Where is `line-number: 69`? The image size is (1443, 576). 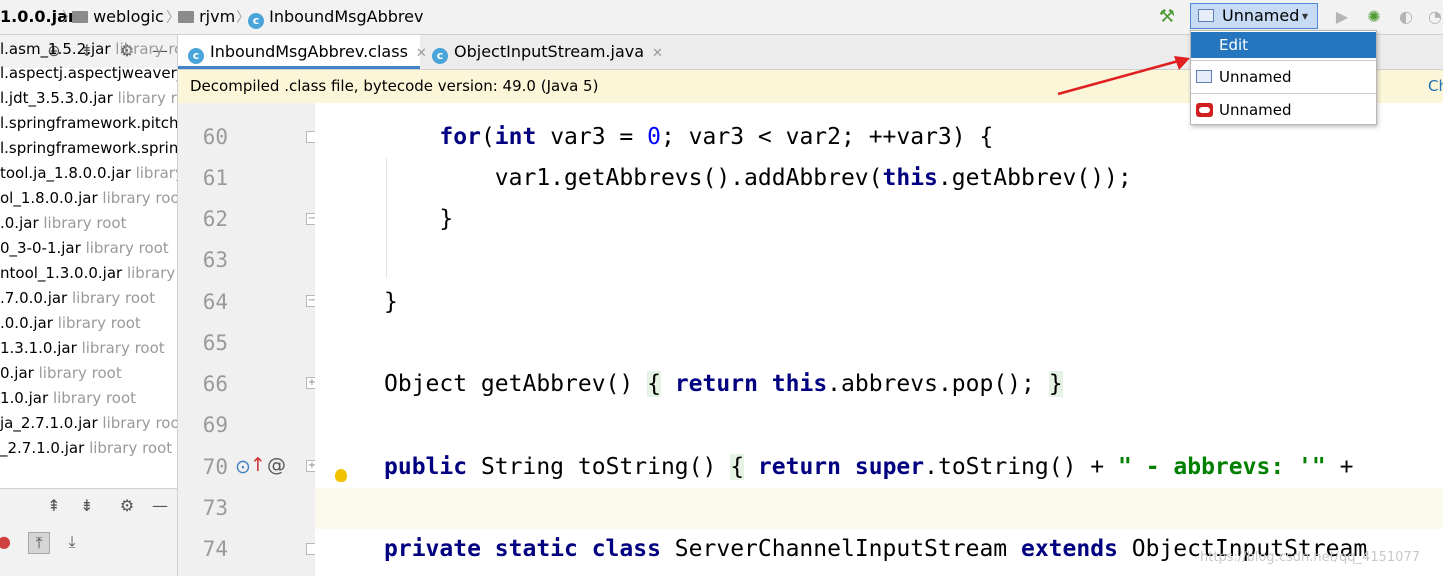 line-number: 69 is located at coordinates (215, 425).